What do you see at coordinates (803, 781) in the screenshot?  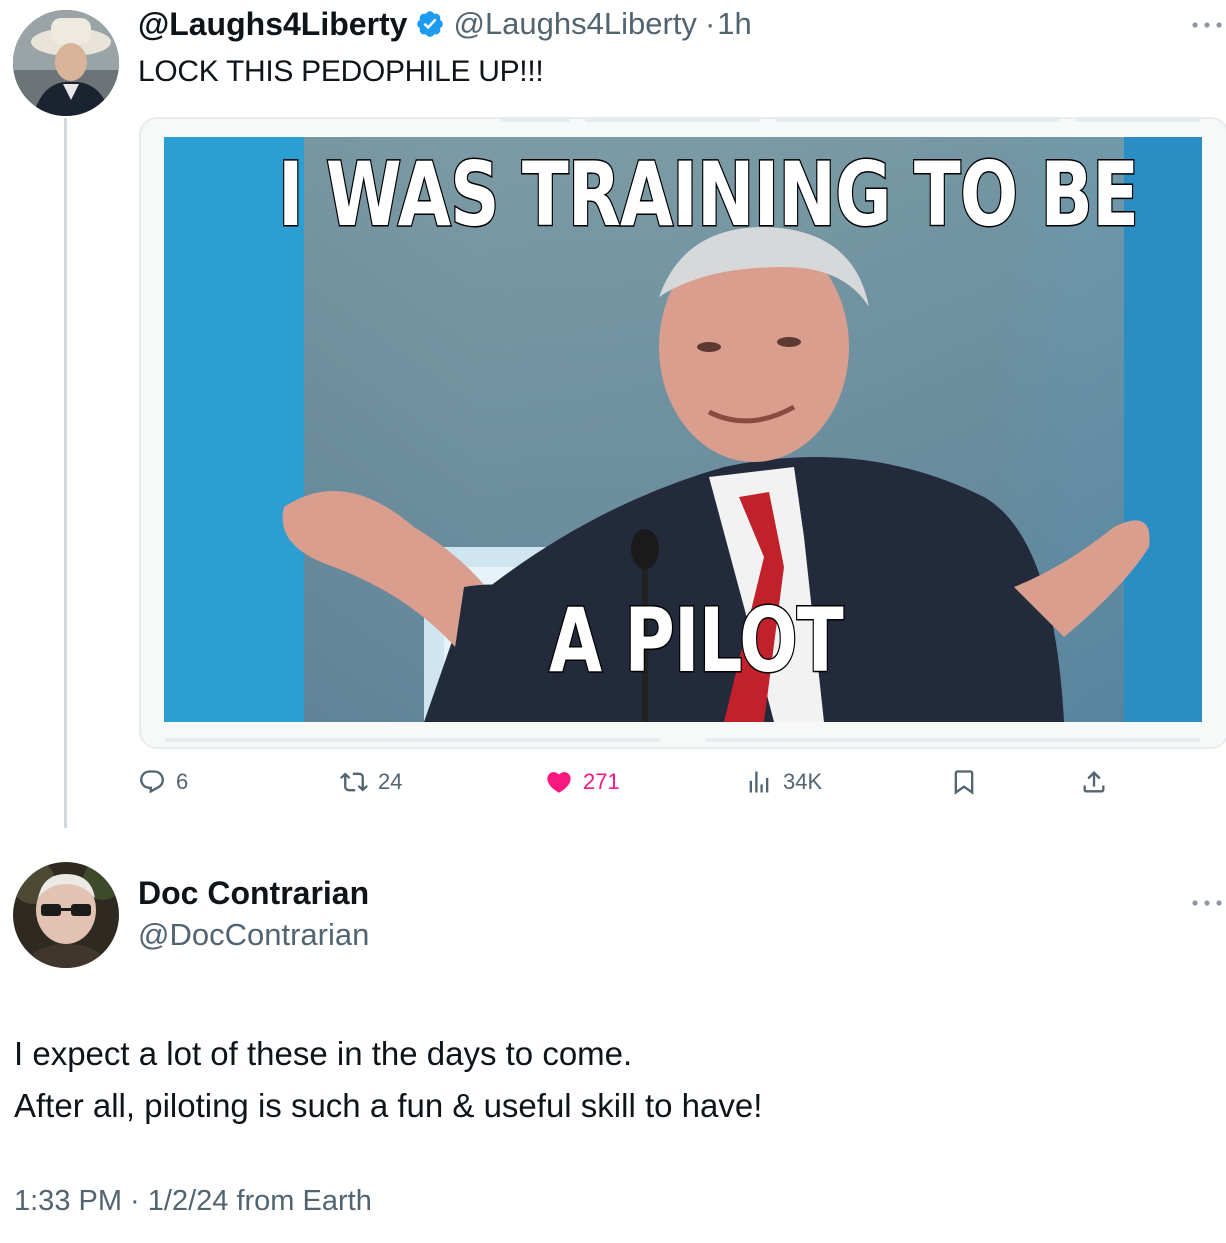 I see `views-count: 34K` at bounding box center [803, 781].